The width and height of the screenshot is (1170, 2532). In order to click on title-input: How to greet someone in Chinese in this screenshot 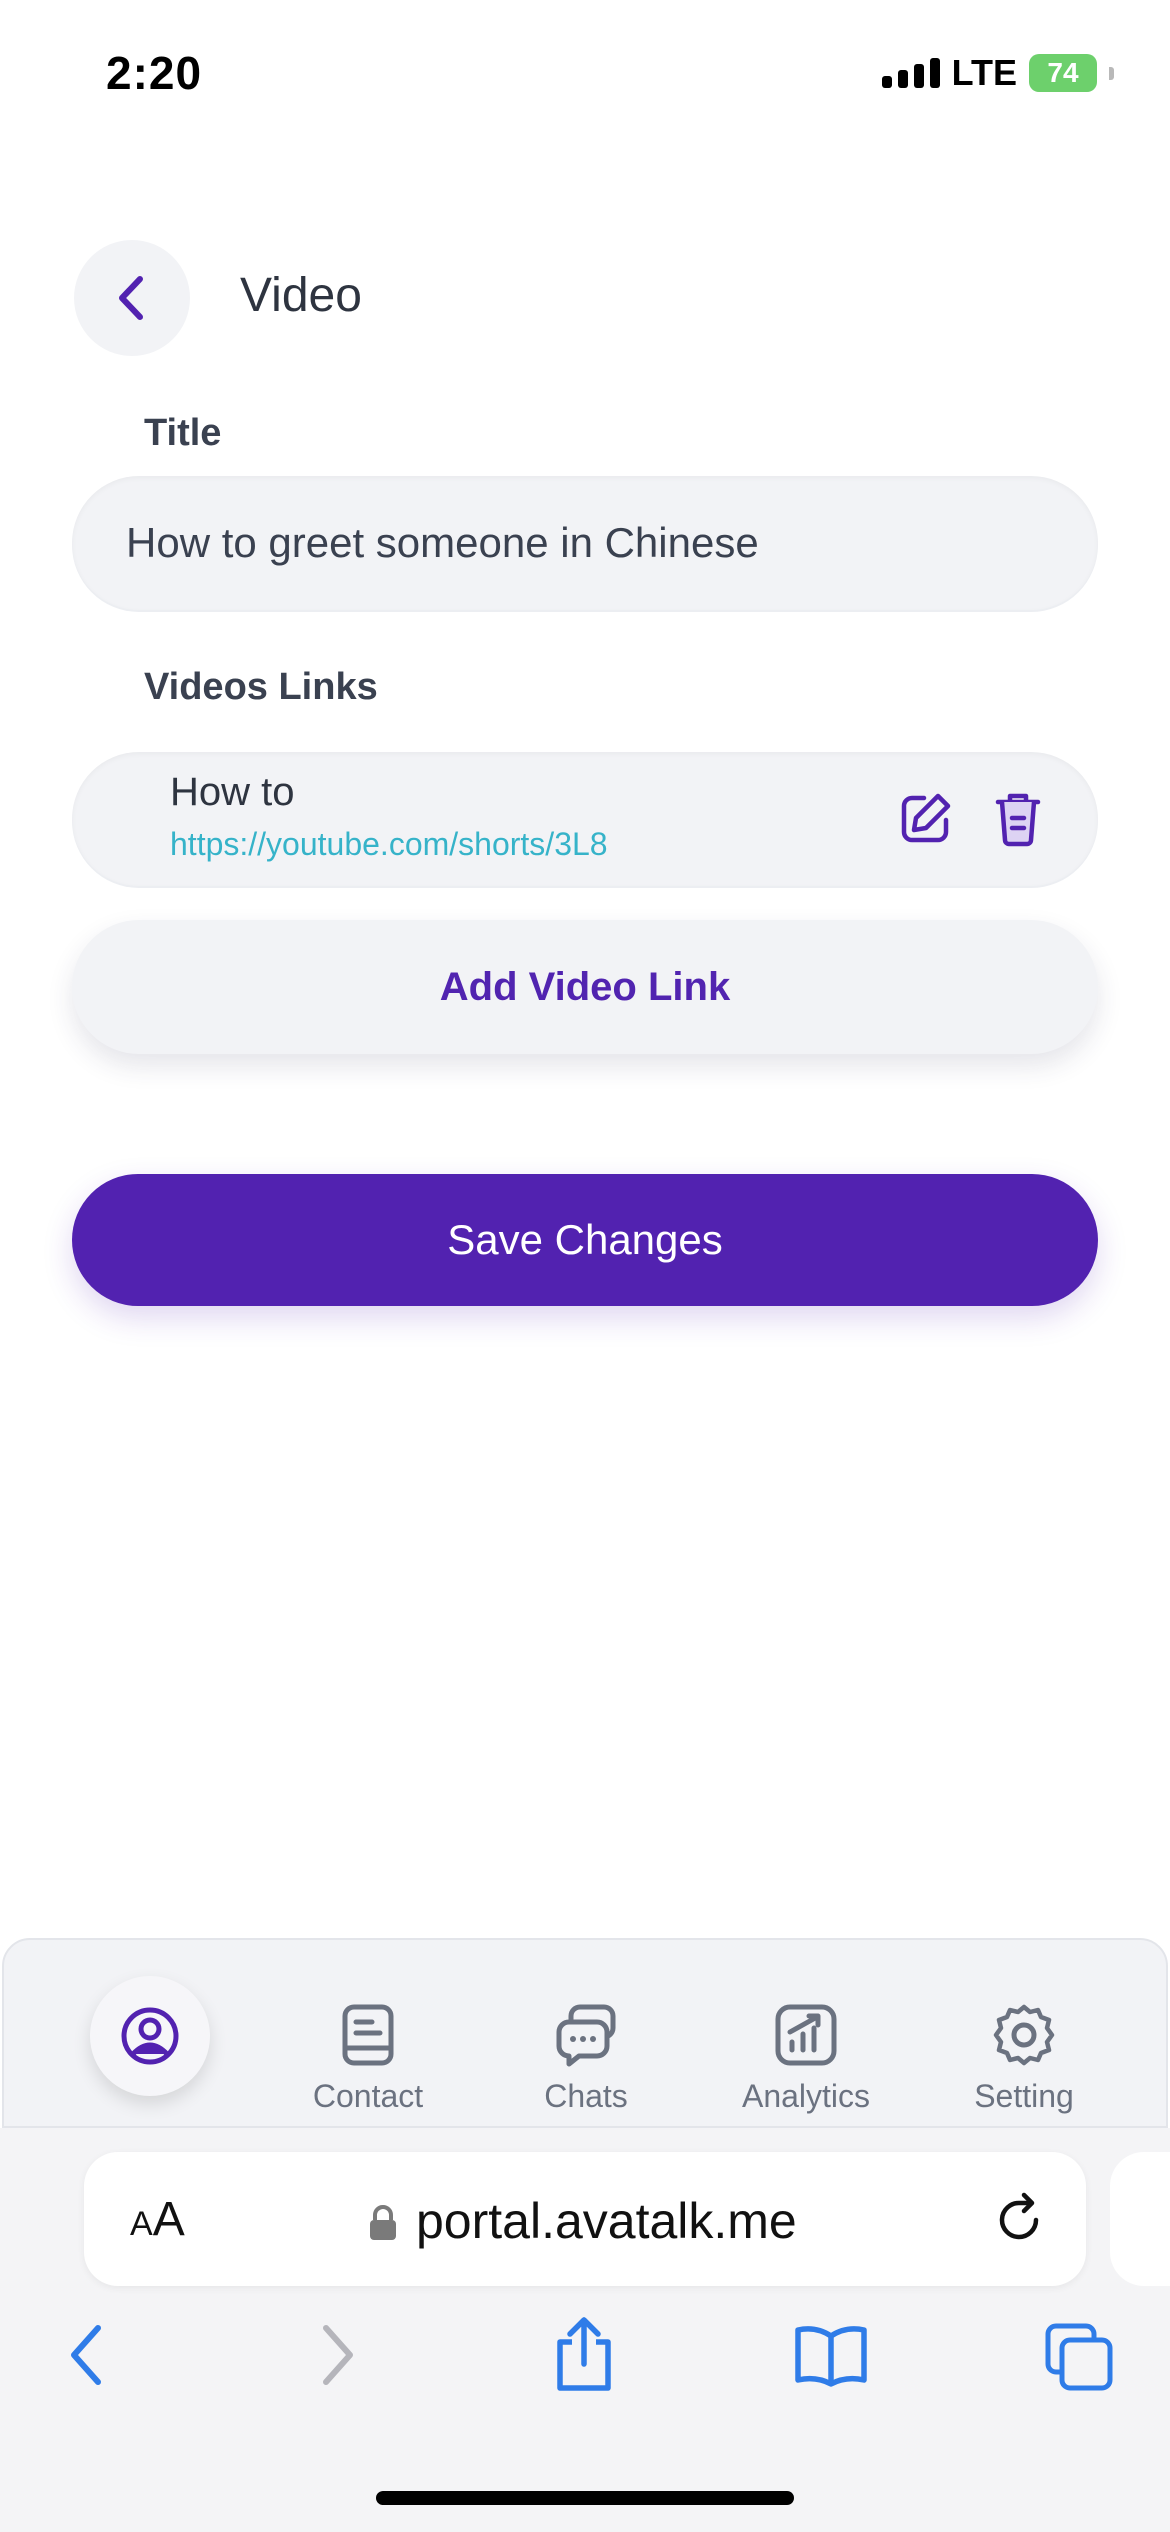, I will do `click(585, 543)`.